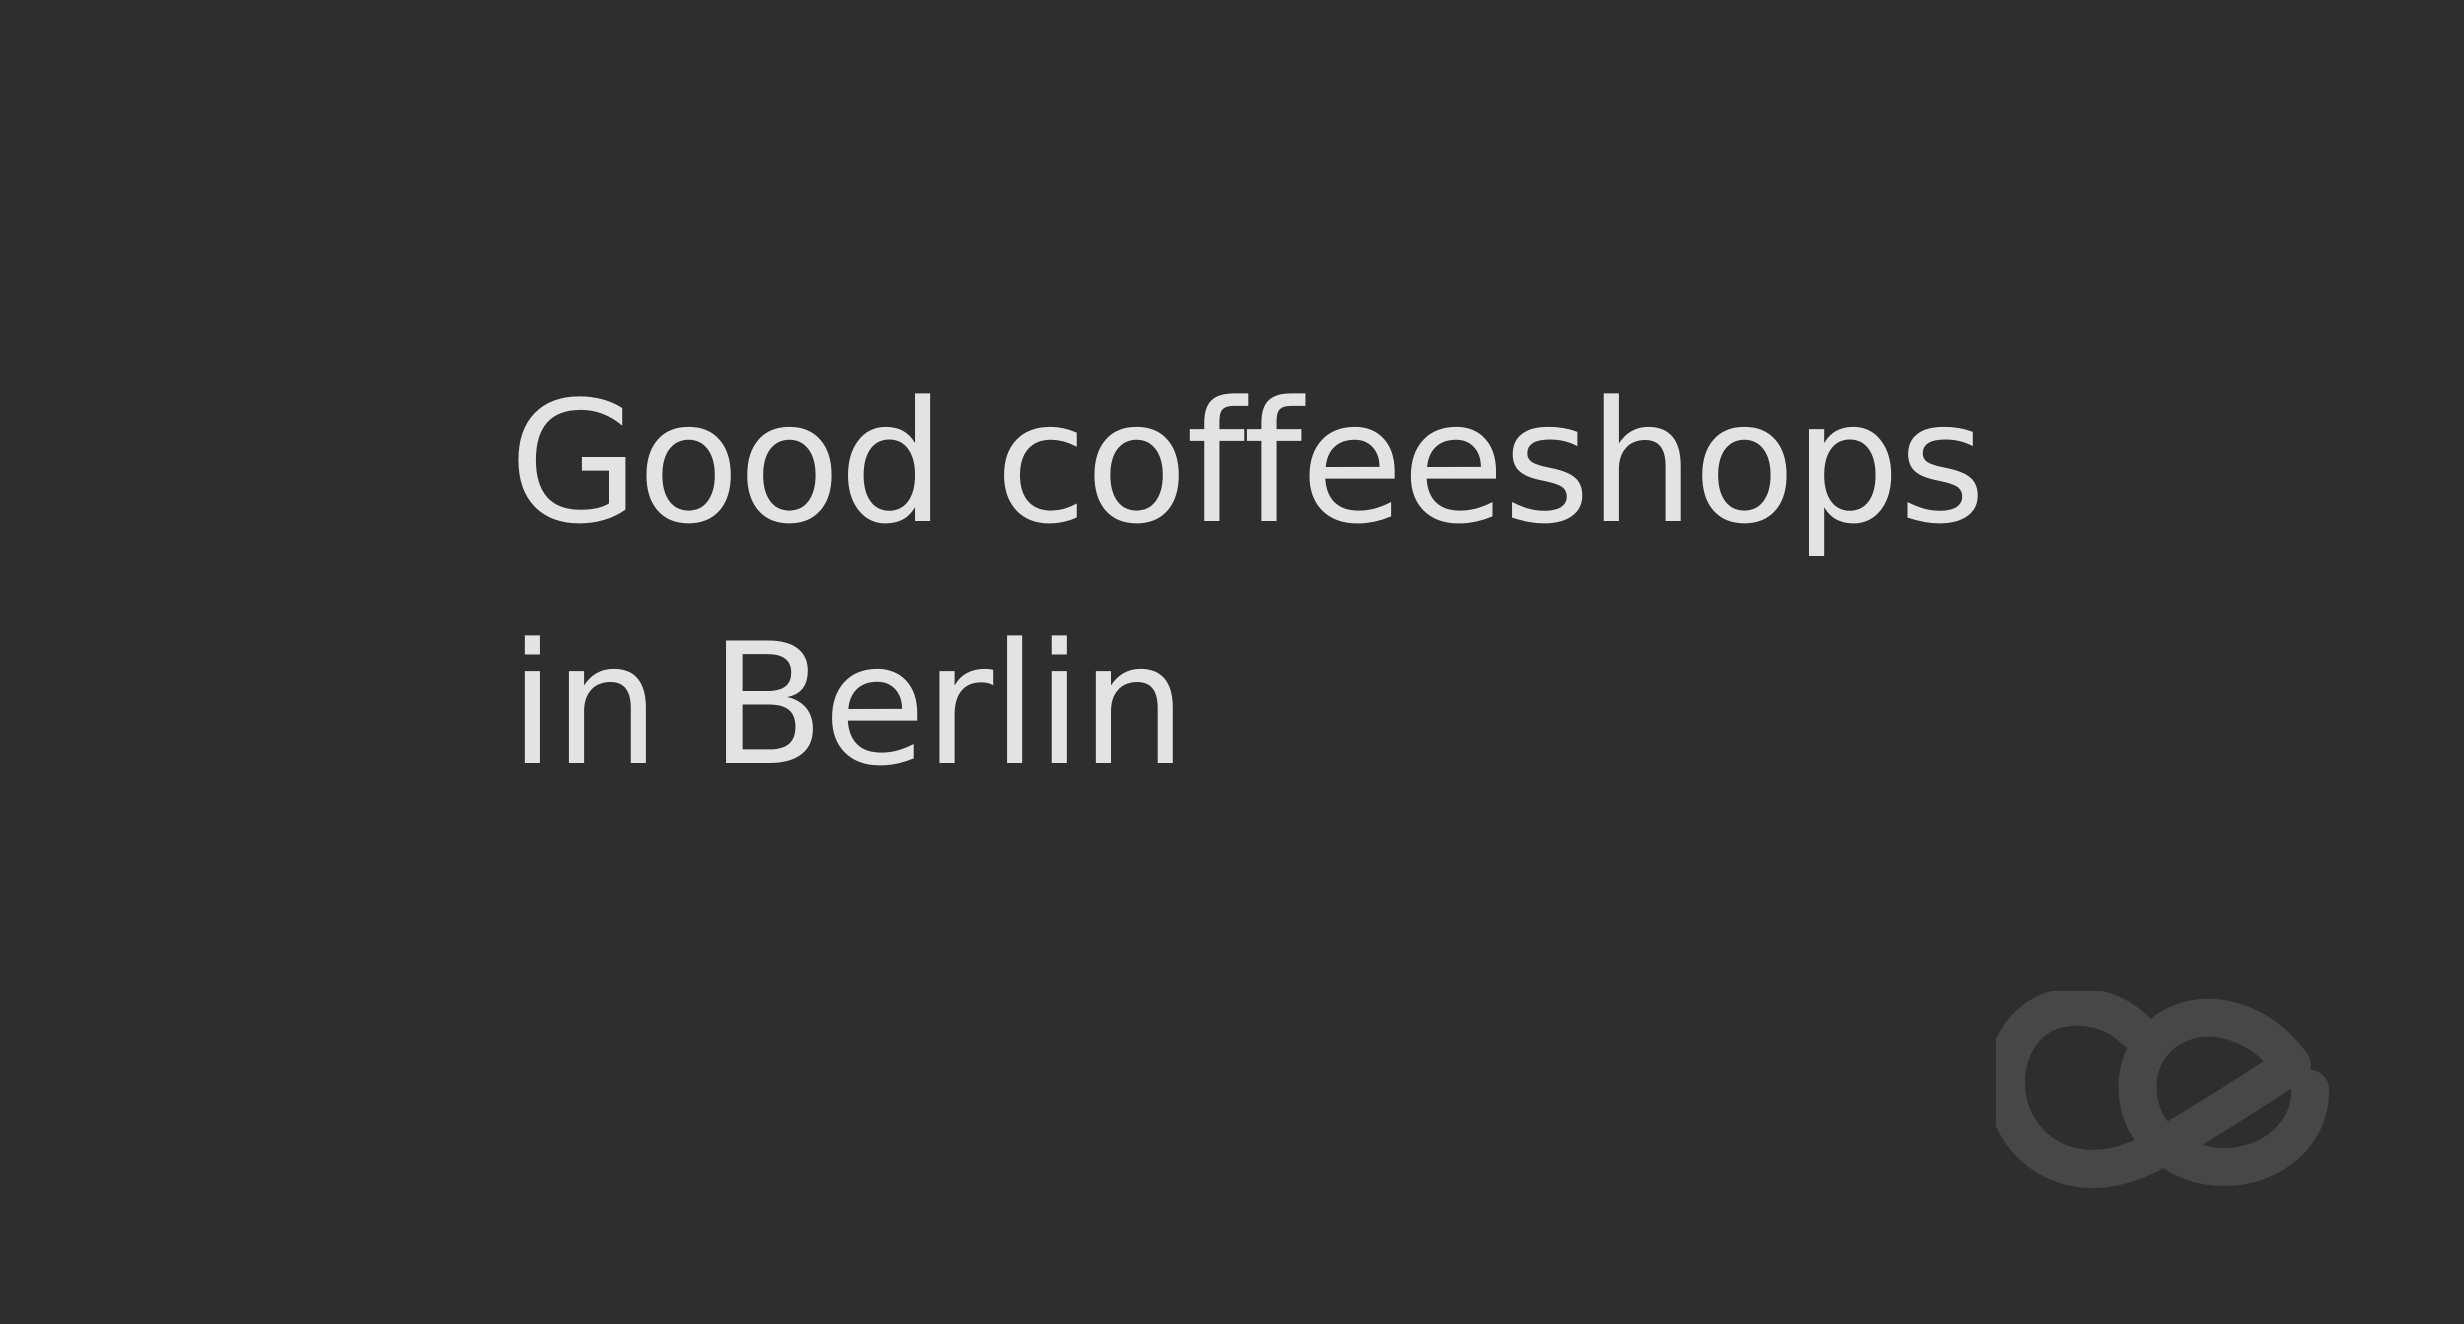  What do you see at coordinates (2165, 1092) in the screenshot?
I see `ce-logo-icon` at bounding box center [2165, 1092].